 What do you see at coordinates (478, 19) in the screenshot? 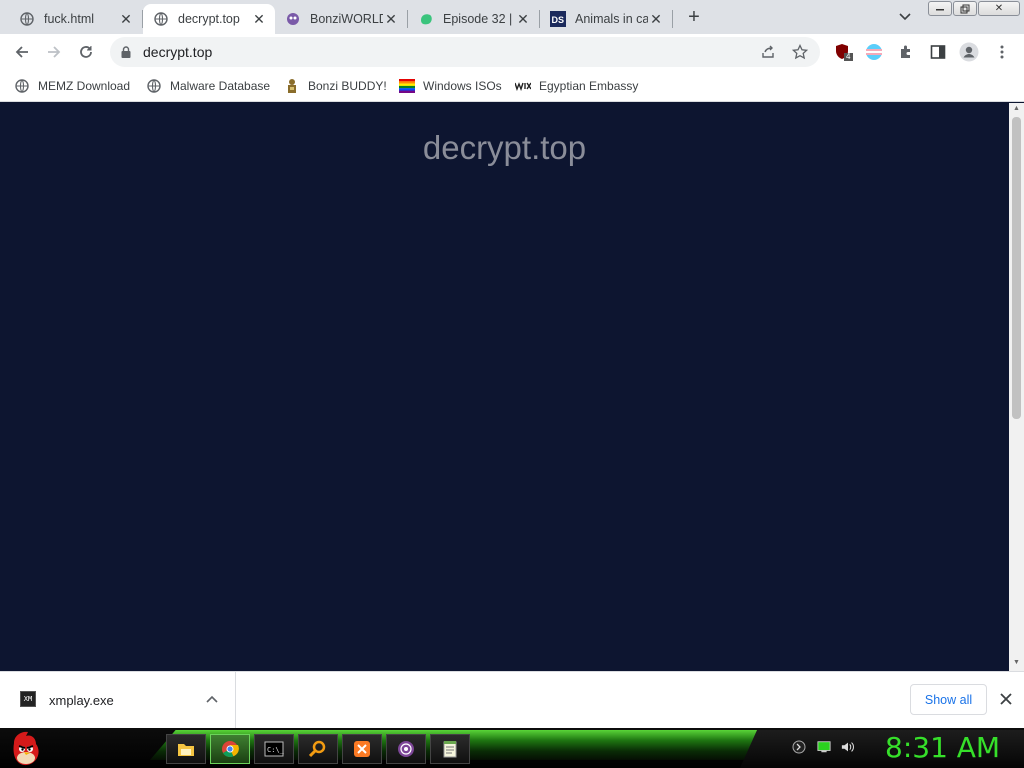
I see `tab-title: Episode 32 |` at bounding box center [478, 19].